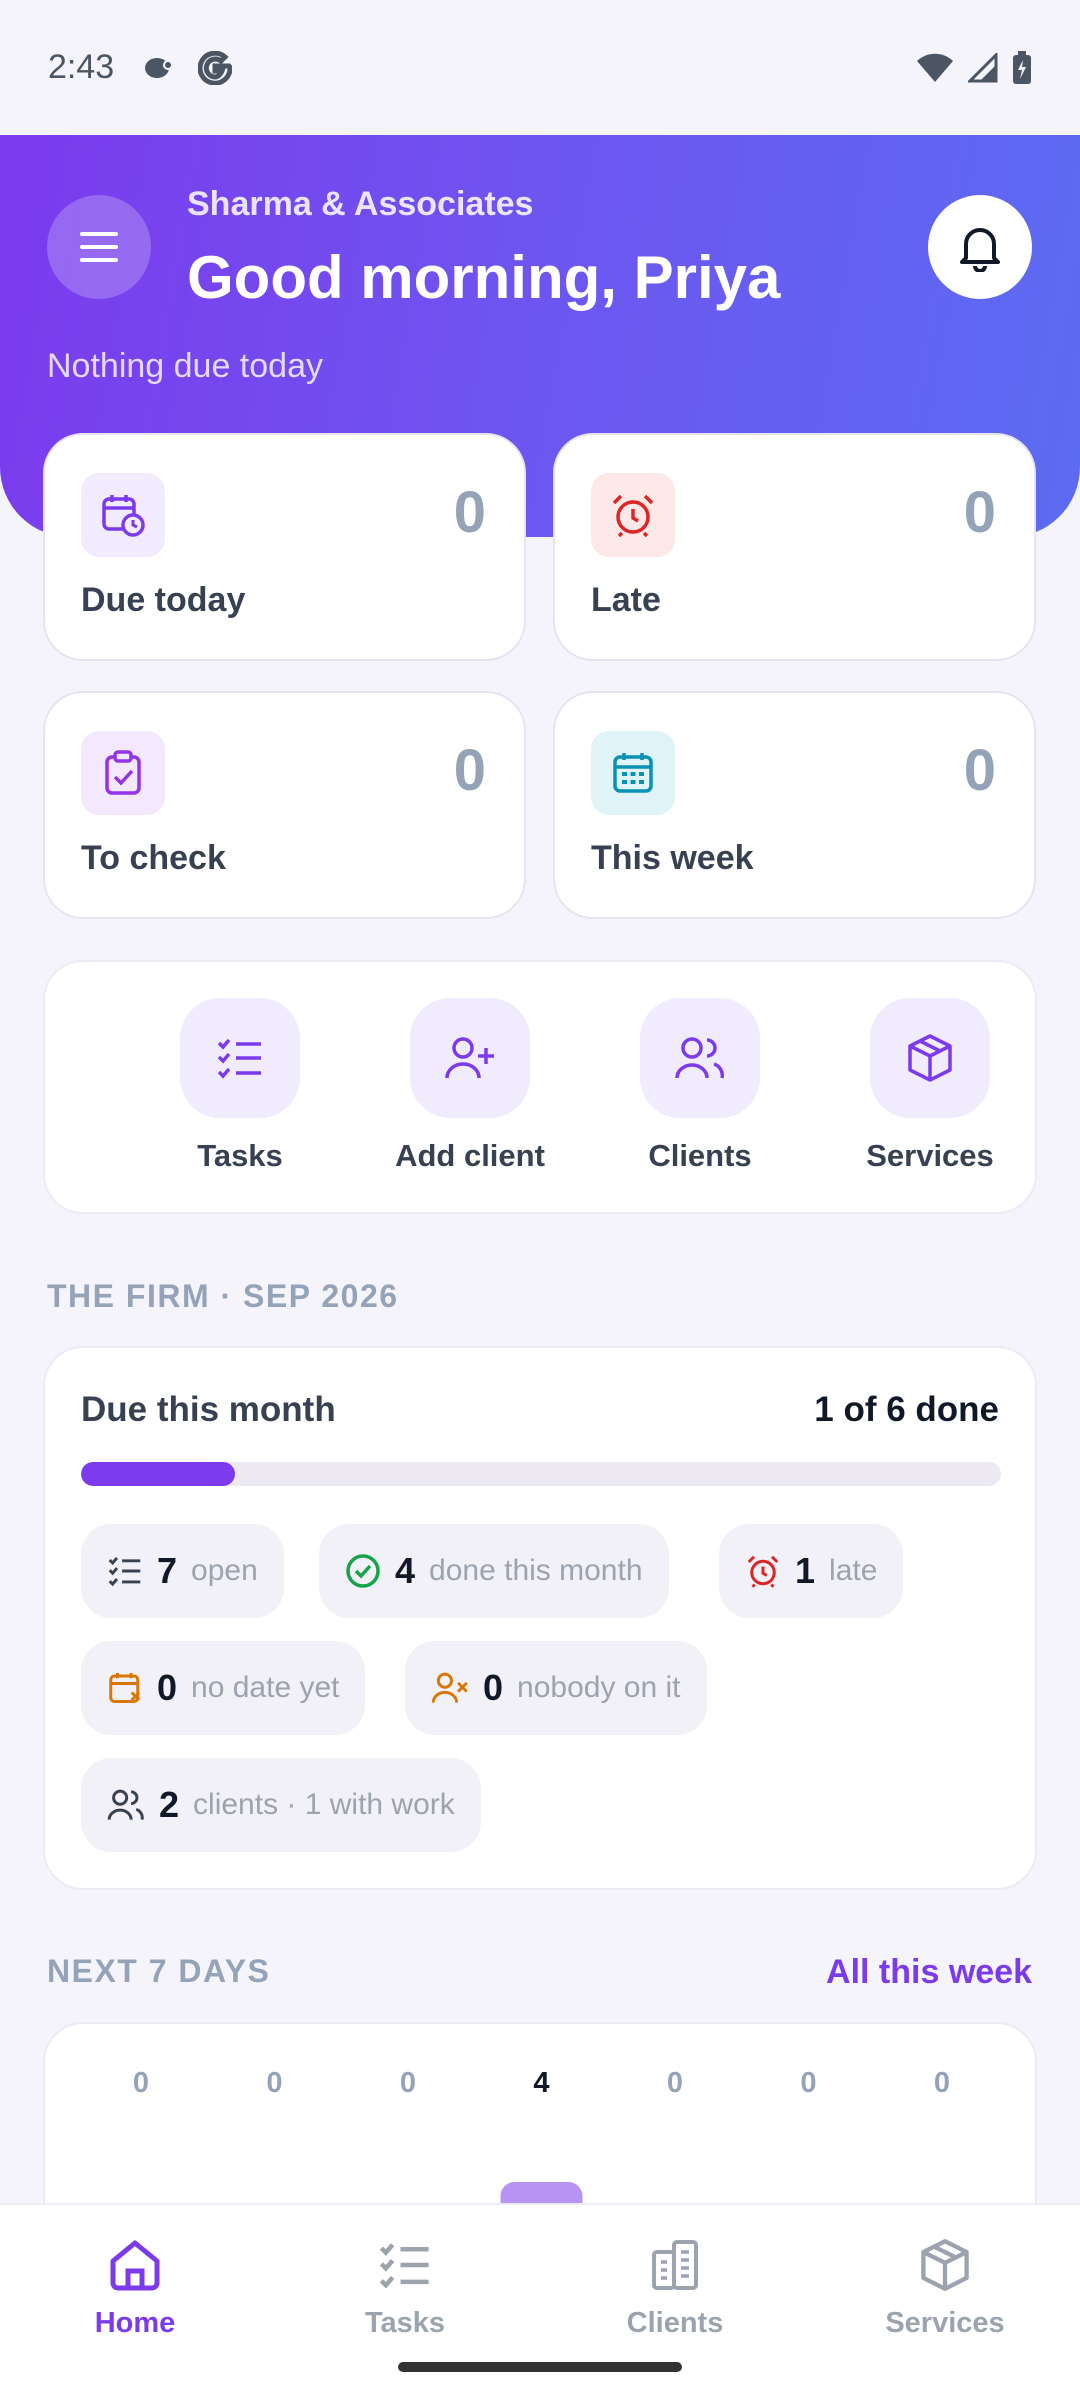 This screenshot has width=1080, height=2400. I want to click on header-subtitle: Nothing due today, so click(185, 366).